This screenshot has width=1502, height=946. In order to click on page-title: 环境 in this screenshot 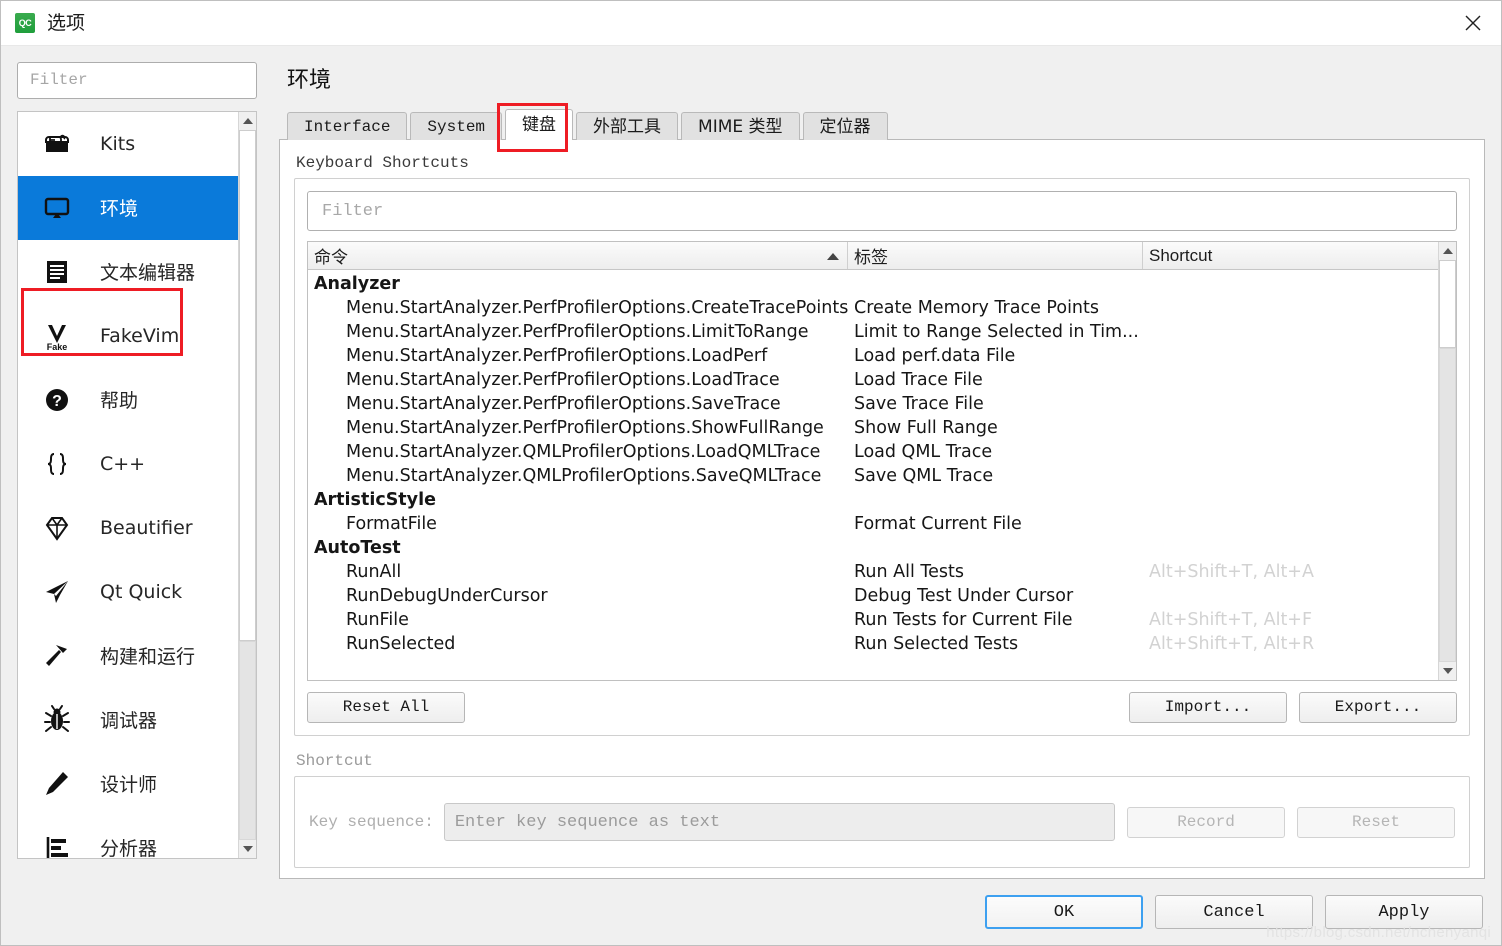, I will do `click(309, 80)`.